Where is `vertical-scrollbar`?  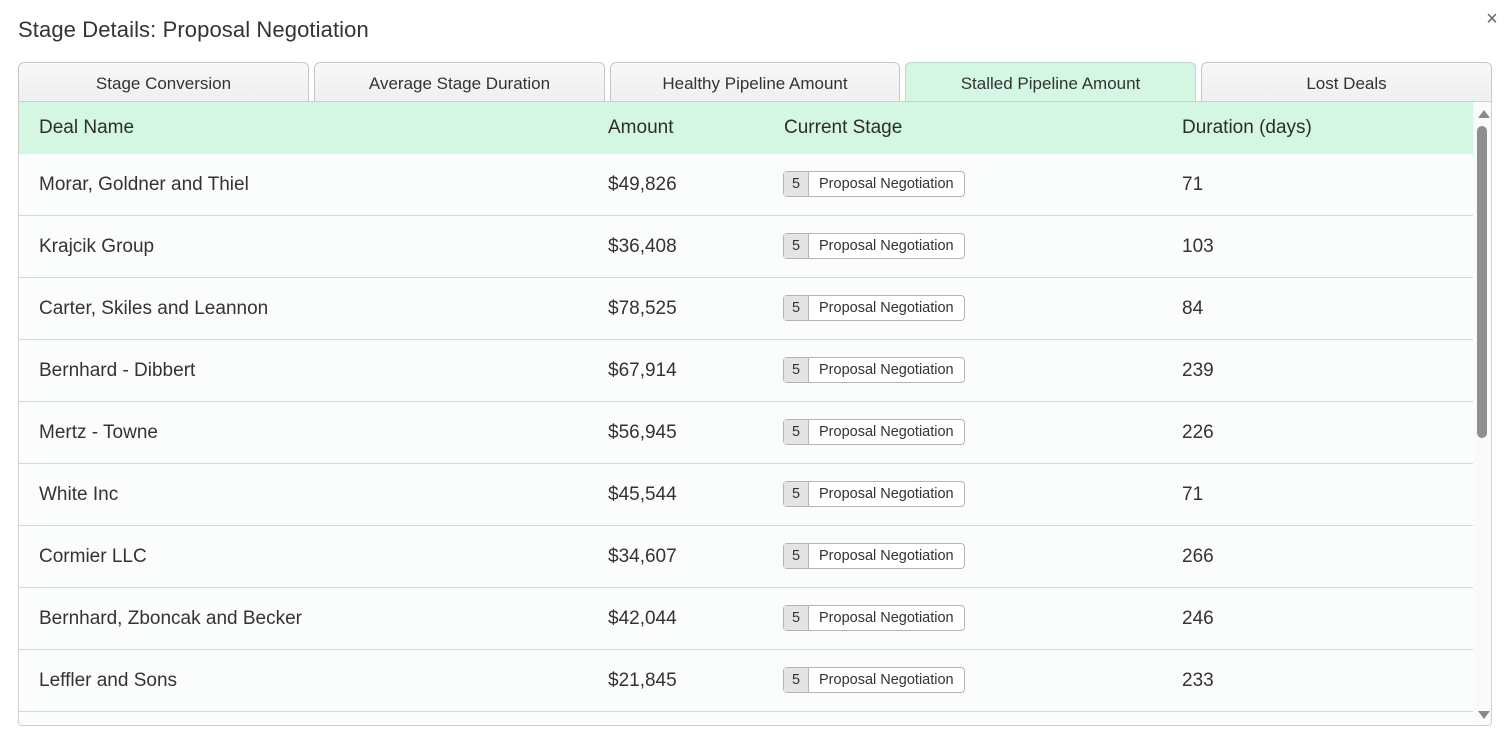 vertical-scrollbar is located at coordinates (1482, 413).